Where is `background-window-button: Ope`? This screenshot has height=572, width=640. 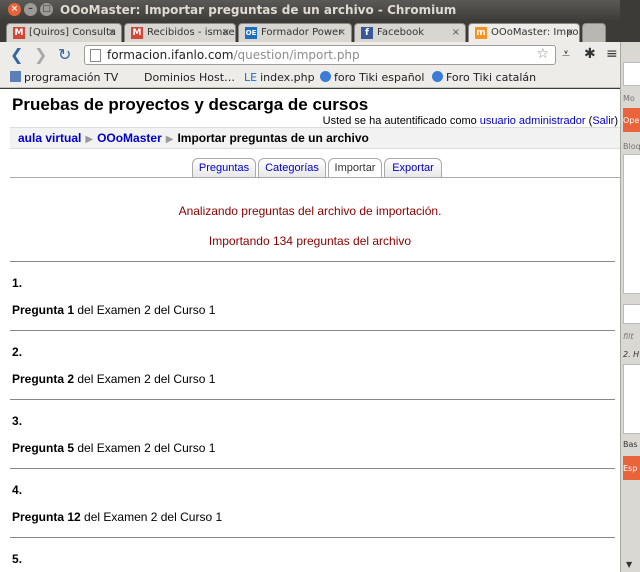
background-window-button: Ope is located at coordinates (631, 120).